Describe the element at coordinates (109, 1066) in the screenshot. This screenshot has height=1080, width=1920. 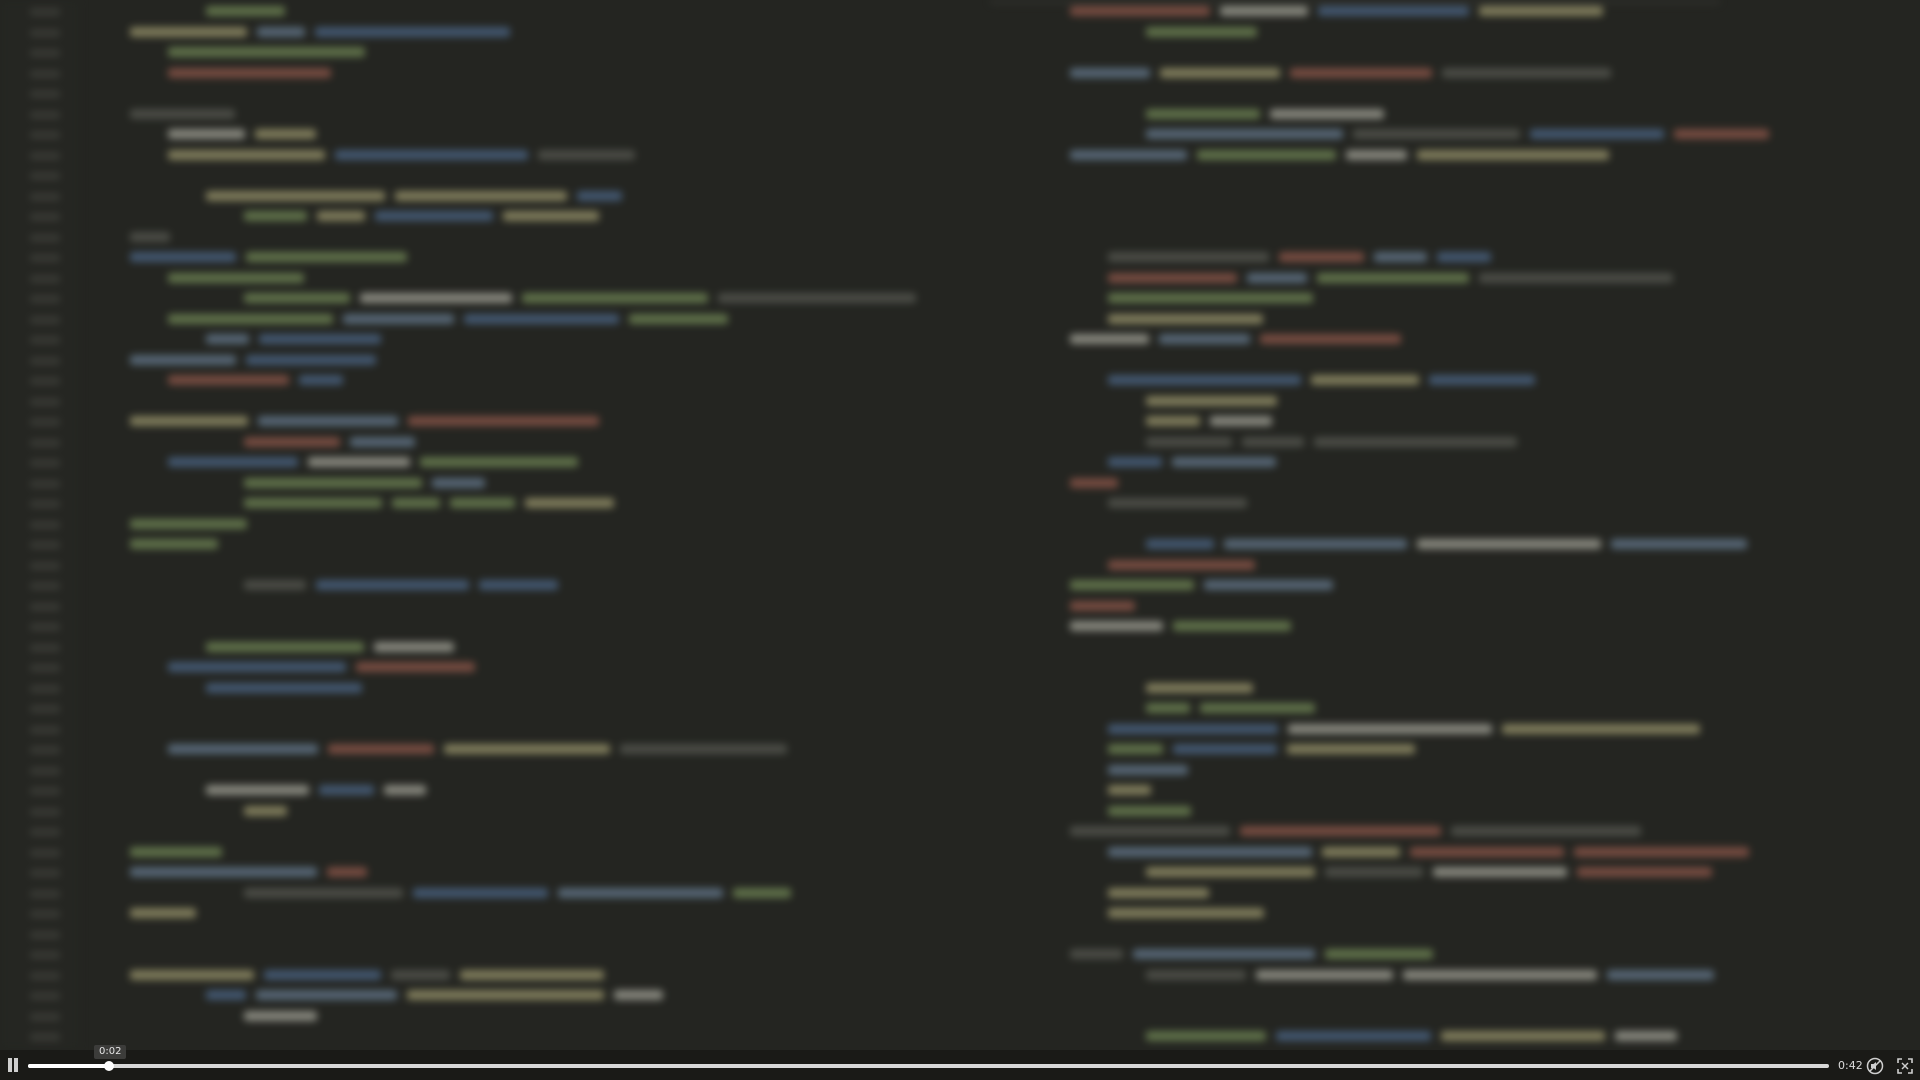
I see `progress-handle` at that location.